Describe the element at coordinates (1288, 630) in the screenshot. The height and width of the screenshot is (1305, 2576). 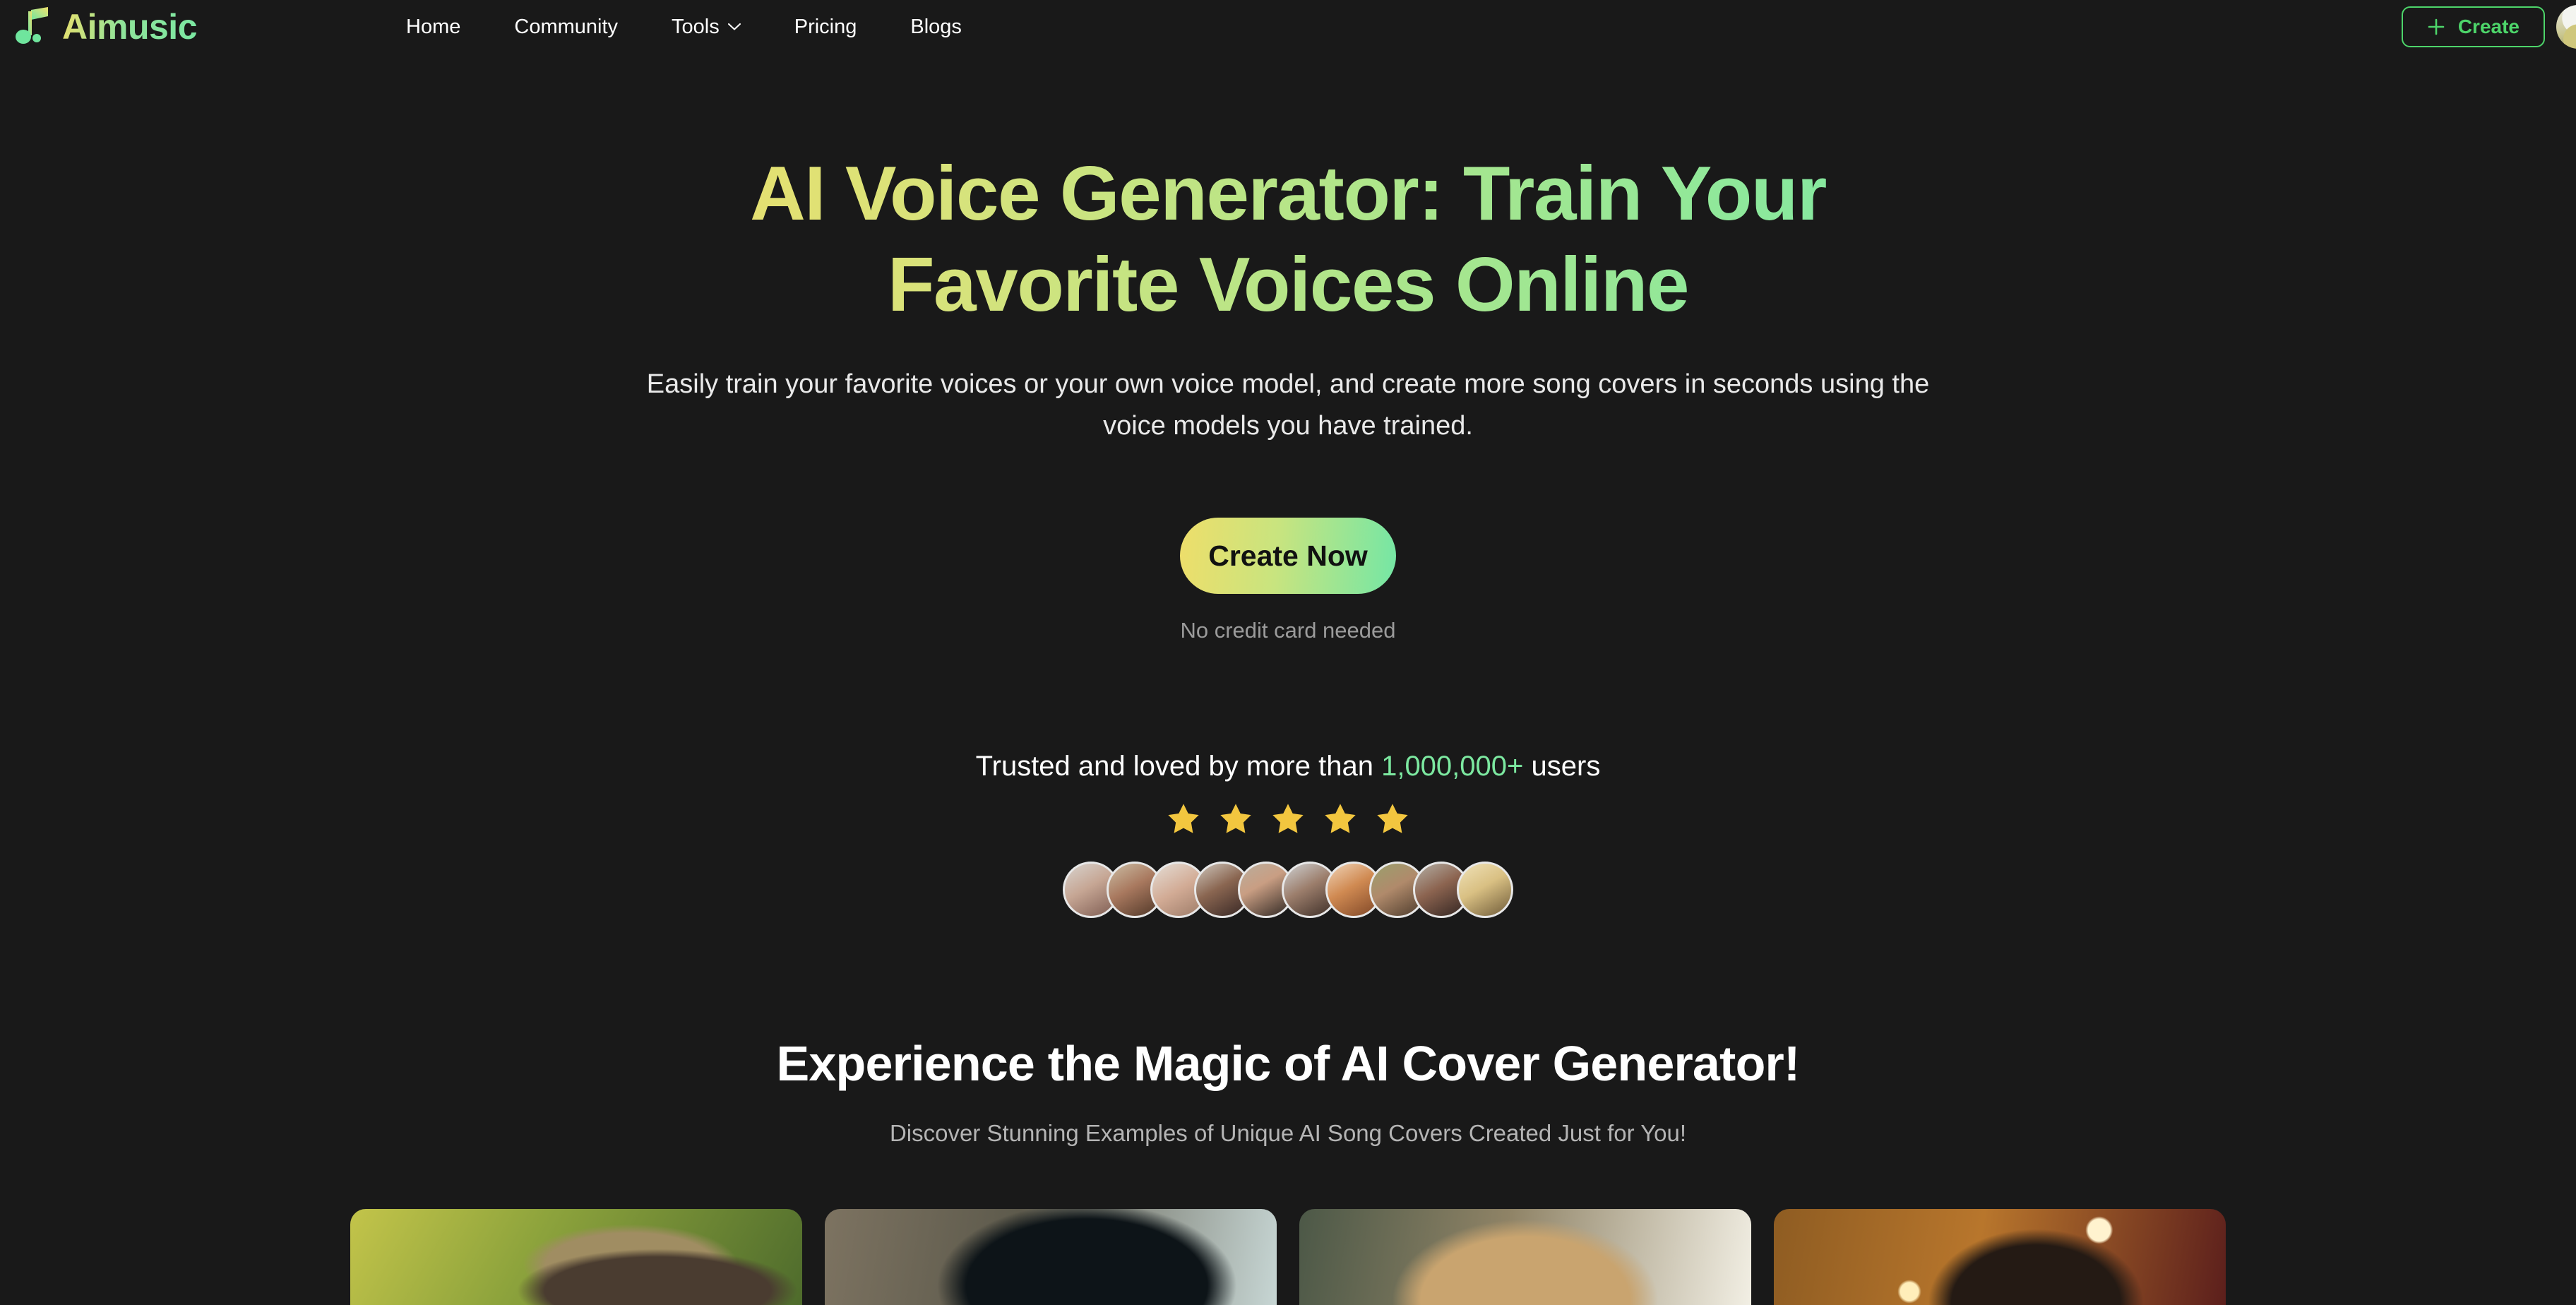
I see `cta-note: No credit card needed` at that location.